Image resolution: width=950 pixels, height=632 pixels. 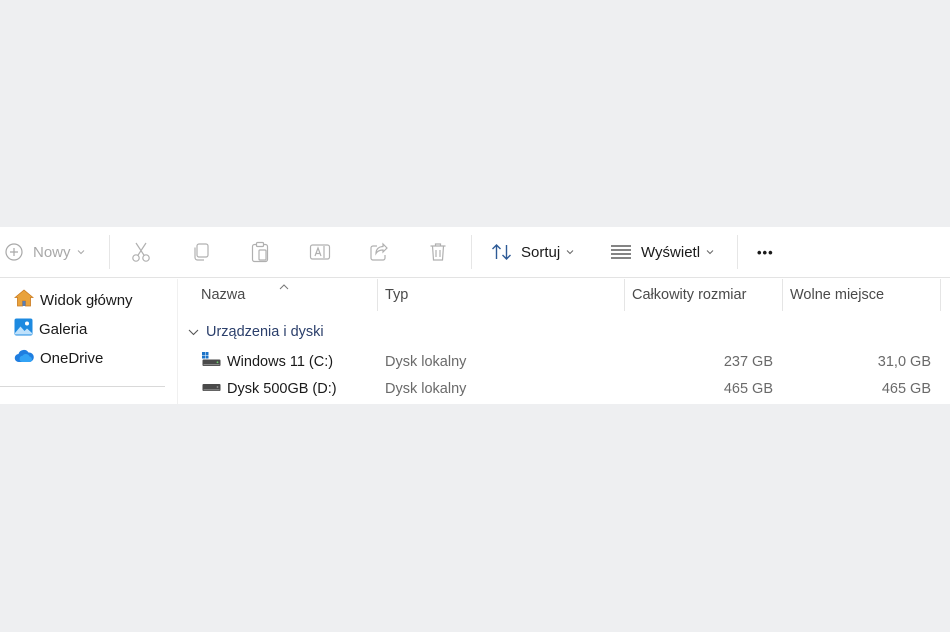 I want to click on drive-total-size-cell: 237 GB, so click(x=748, y=362).